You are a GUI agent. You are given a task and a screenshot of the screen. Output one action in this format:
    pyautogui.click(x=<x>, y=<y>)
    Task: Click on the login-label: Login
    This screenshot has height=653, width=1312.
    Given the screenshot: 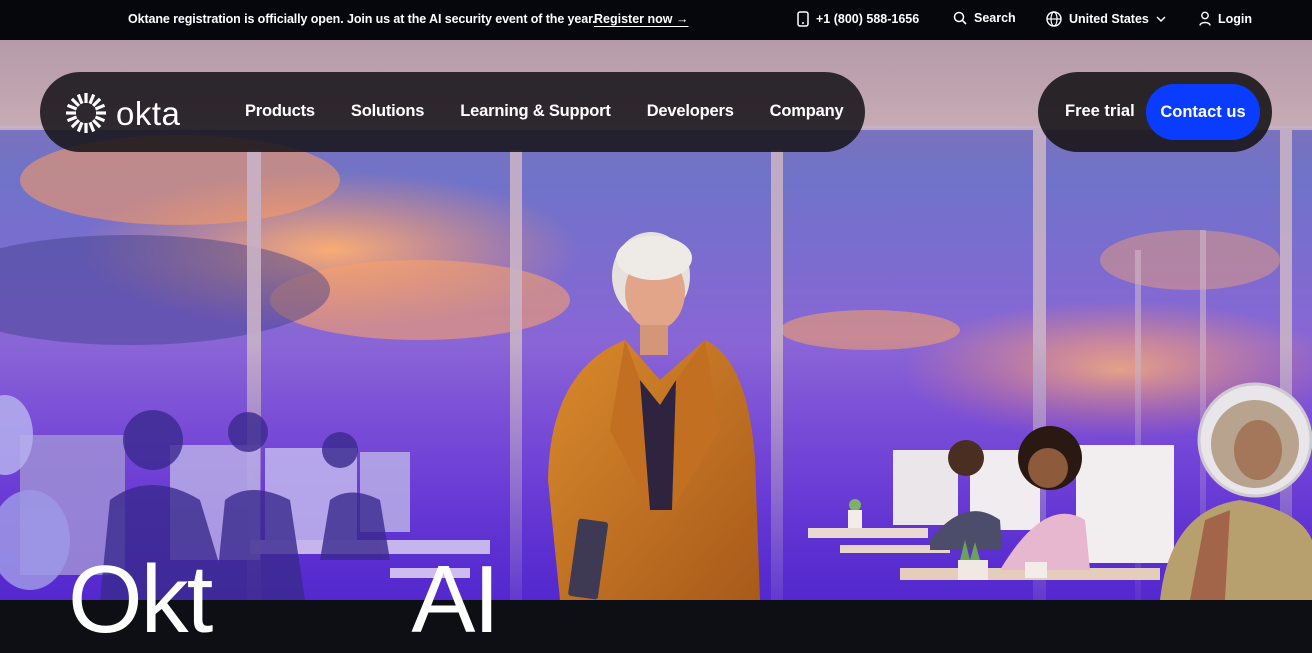 What is the action you would take?
    pyautogui.click(x=1235, y=18)
    